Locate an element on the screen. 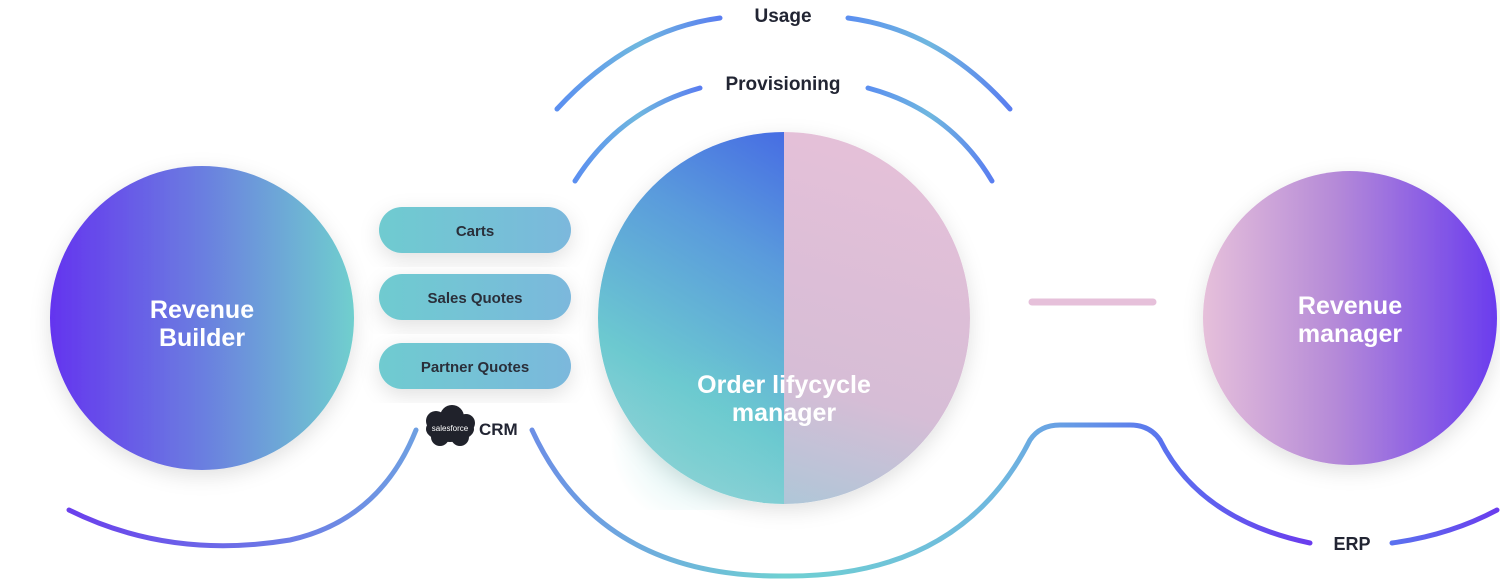 The image size is (1500, 581). channel-pill-label: Carts is located at coordinates (475, 231).